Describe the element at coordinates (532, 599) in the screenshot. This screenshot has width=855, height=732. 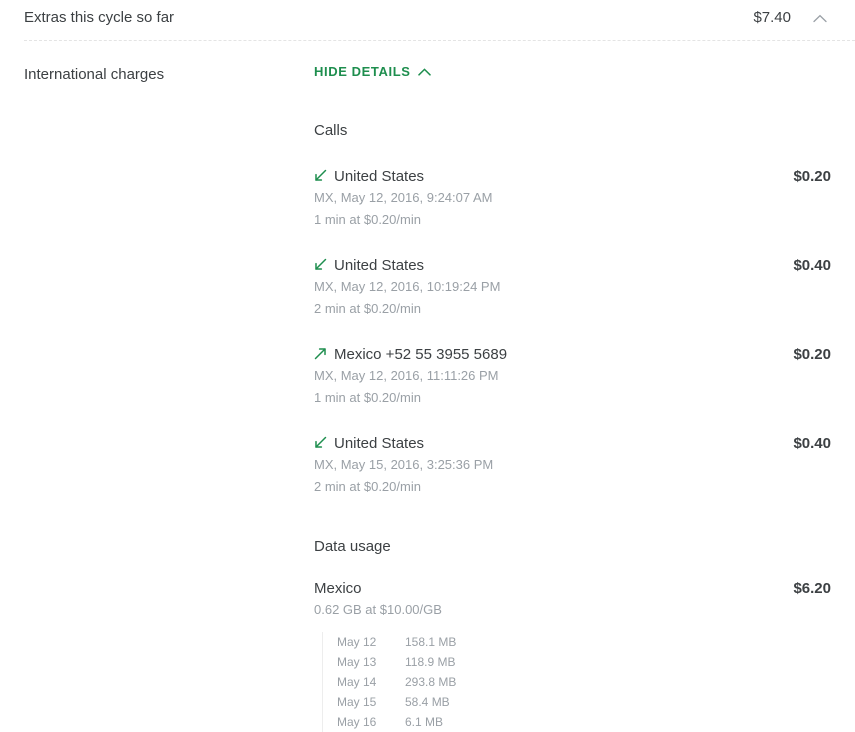
I see `data-usage-entry-main: Mexico 0.62 GB at $10.00/GB` at that location.